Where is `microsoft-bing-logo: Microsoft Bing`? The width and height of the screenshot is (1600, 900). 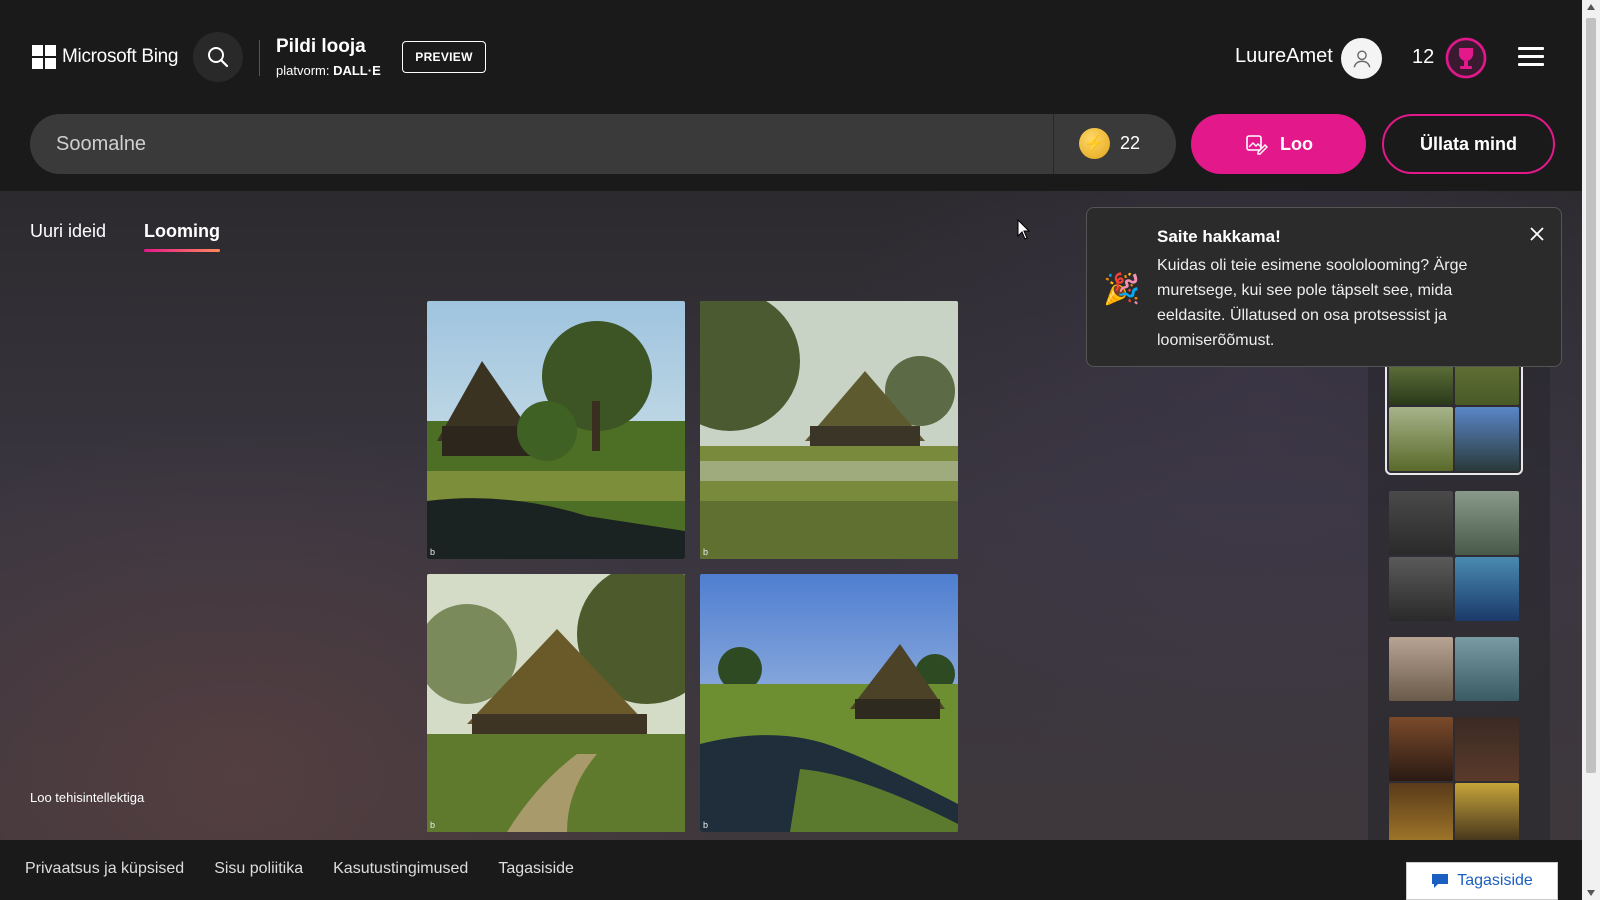 microsoft-bing-logo: Microsoft Bing is located at coordinates (105, 57).